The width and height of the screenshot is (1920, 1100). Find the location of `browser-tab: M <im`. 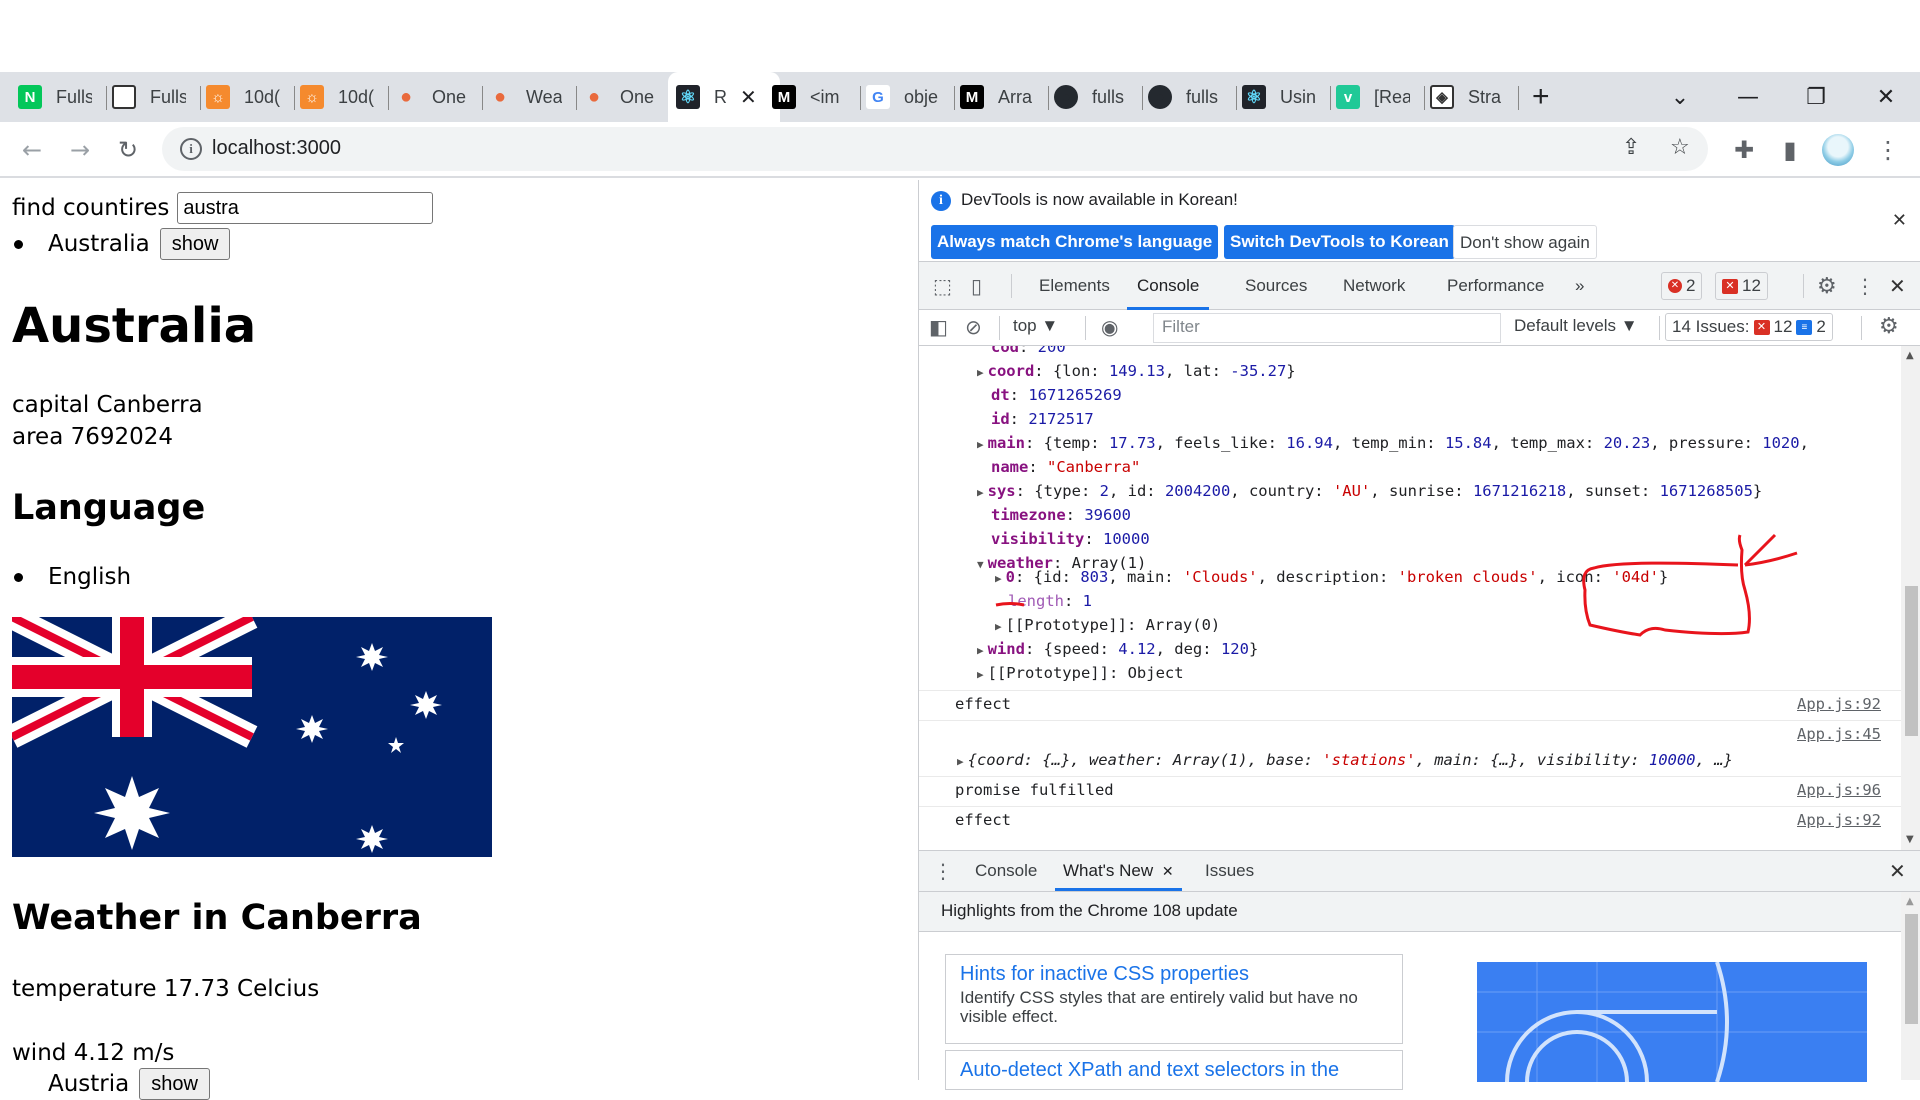

browser-tab: M <im is located at coordinates (809, 97).